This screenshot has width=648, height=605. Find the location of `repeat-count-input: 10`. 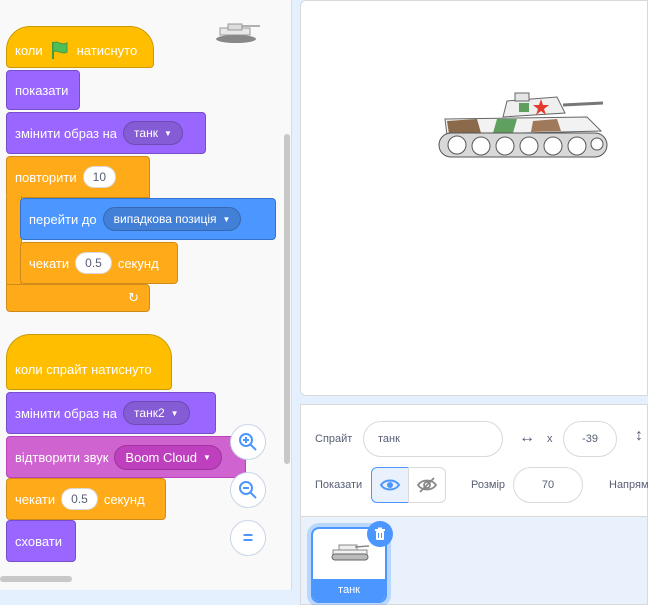

repeat-count-input: 10 is located at coordinates (99, 177).